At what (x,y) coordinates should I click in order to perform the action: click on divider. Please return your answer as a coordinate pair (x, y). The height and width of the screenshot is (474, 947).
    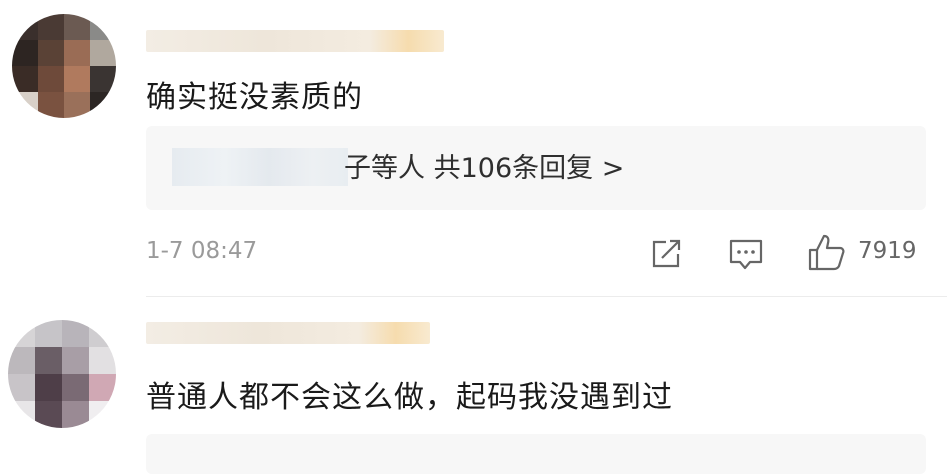
    Looking at the image, I should click on (546, 296).